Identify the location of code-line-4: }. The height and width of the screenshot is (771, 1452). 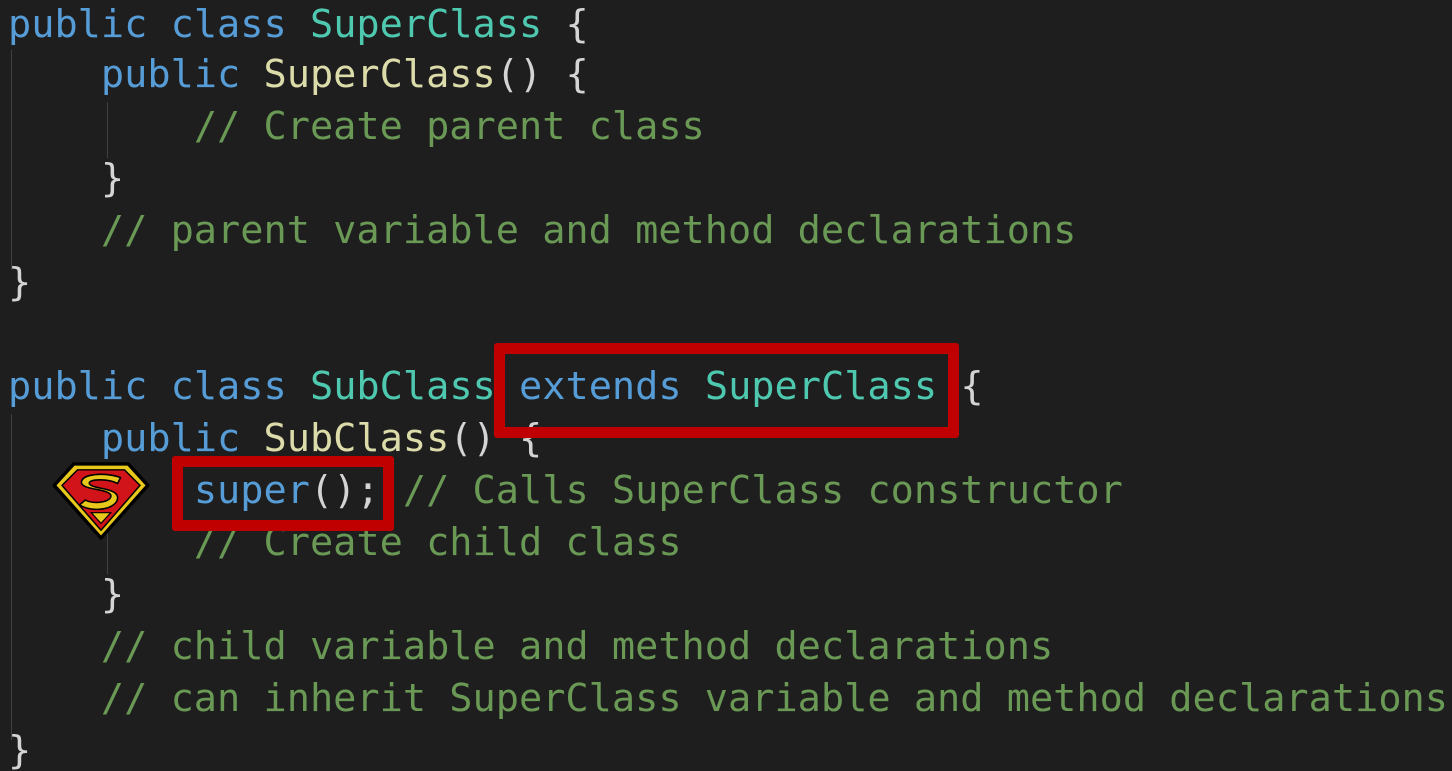
(66, 179).